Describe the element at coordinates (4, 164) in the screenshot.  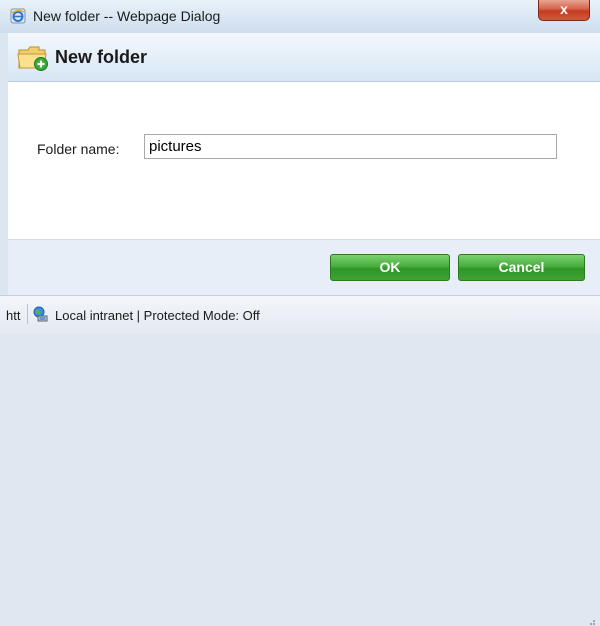
I see `window-frame-left` at that location.